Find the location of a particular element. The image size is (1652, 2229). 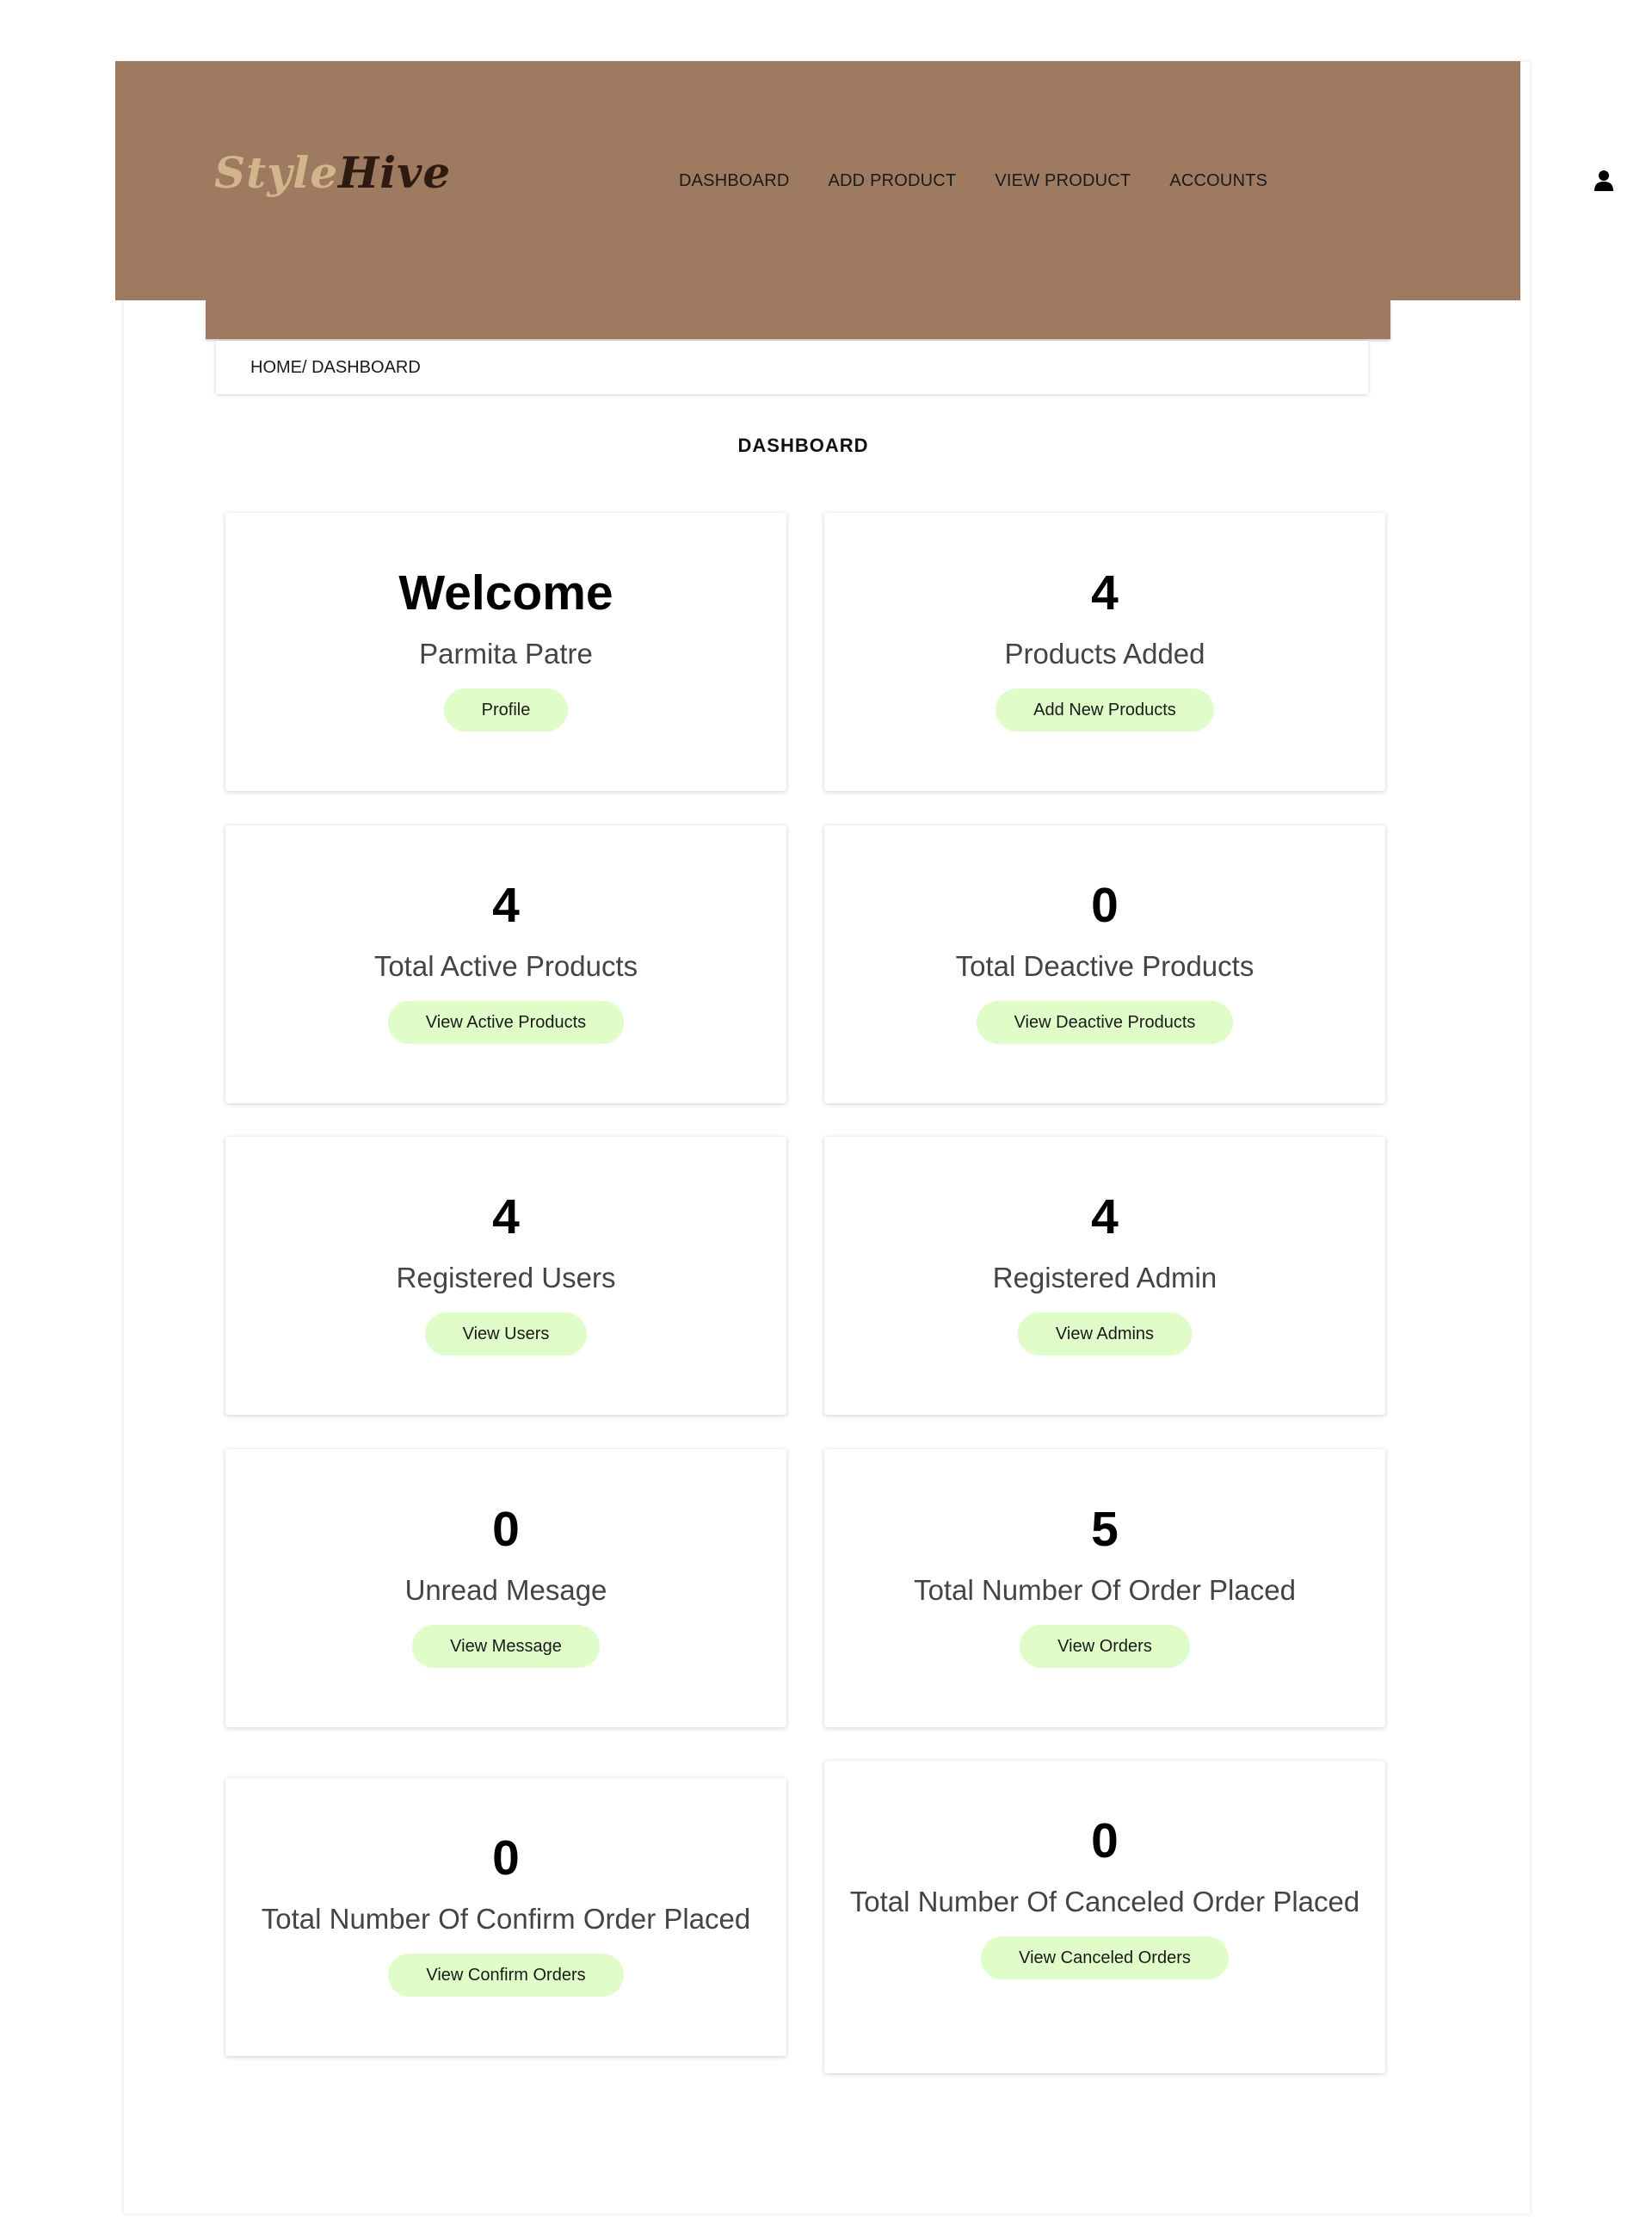

view-deactive-products-button: View Deactive Products is located at coordinates (1105, 1022).